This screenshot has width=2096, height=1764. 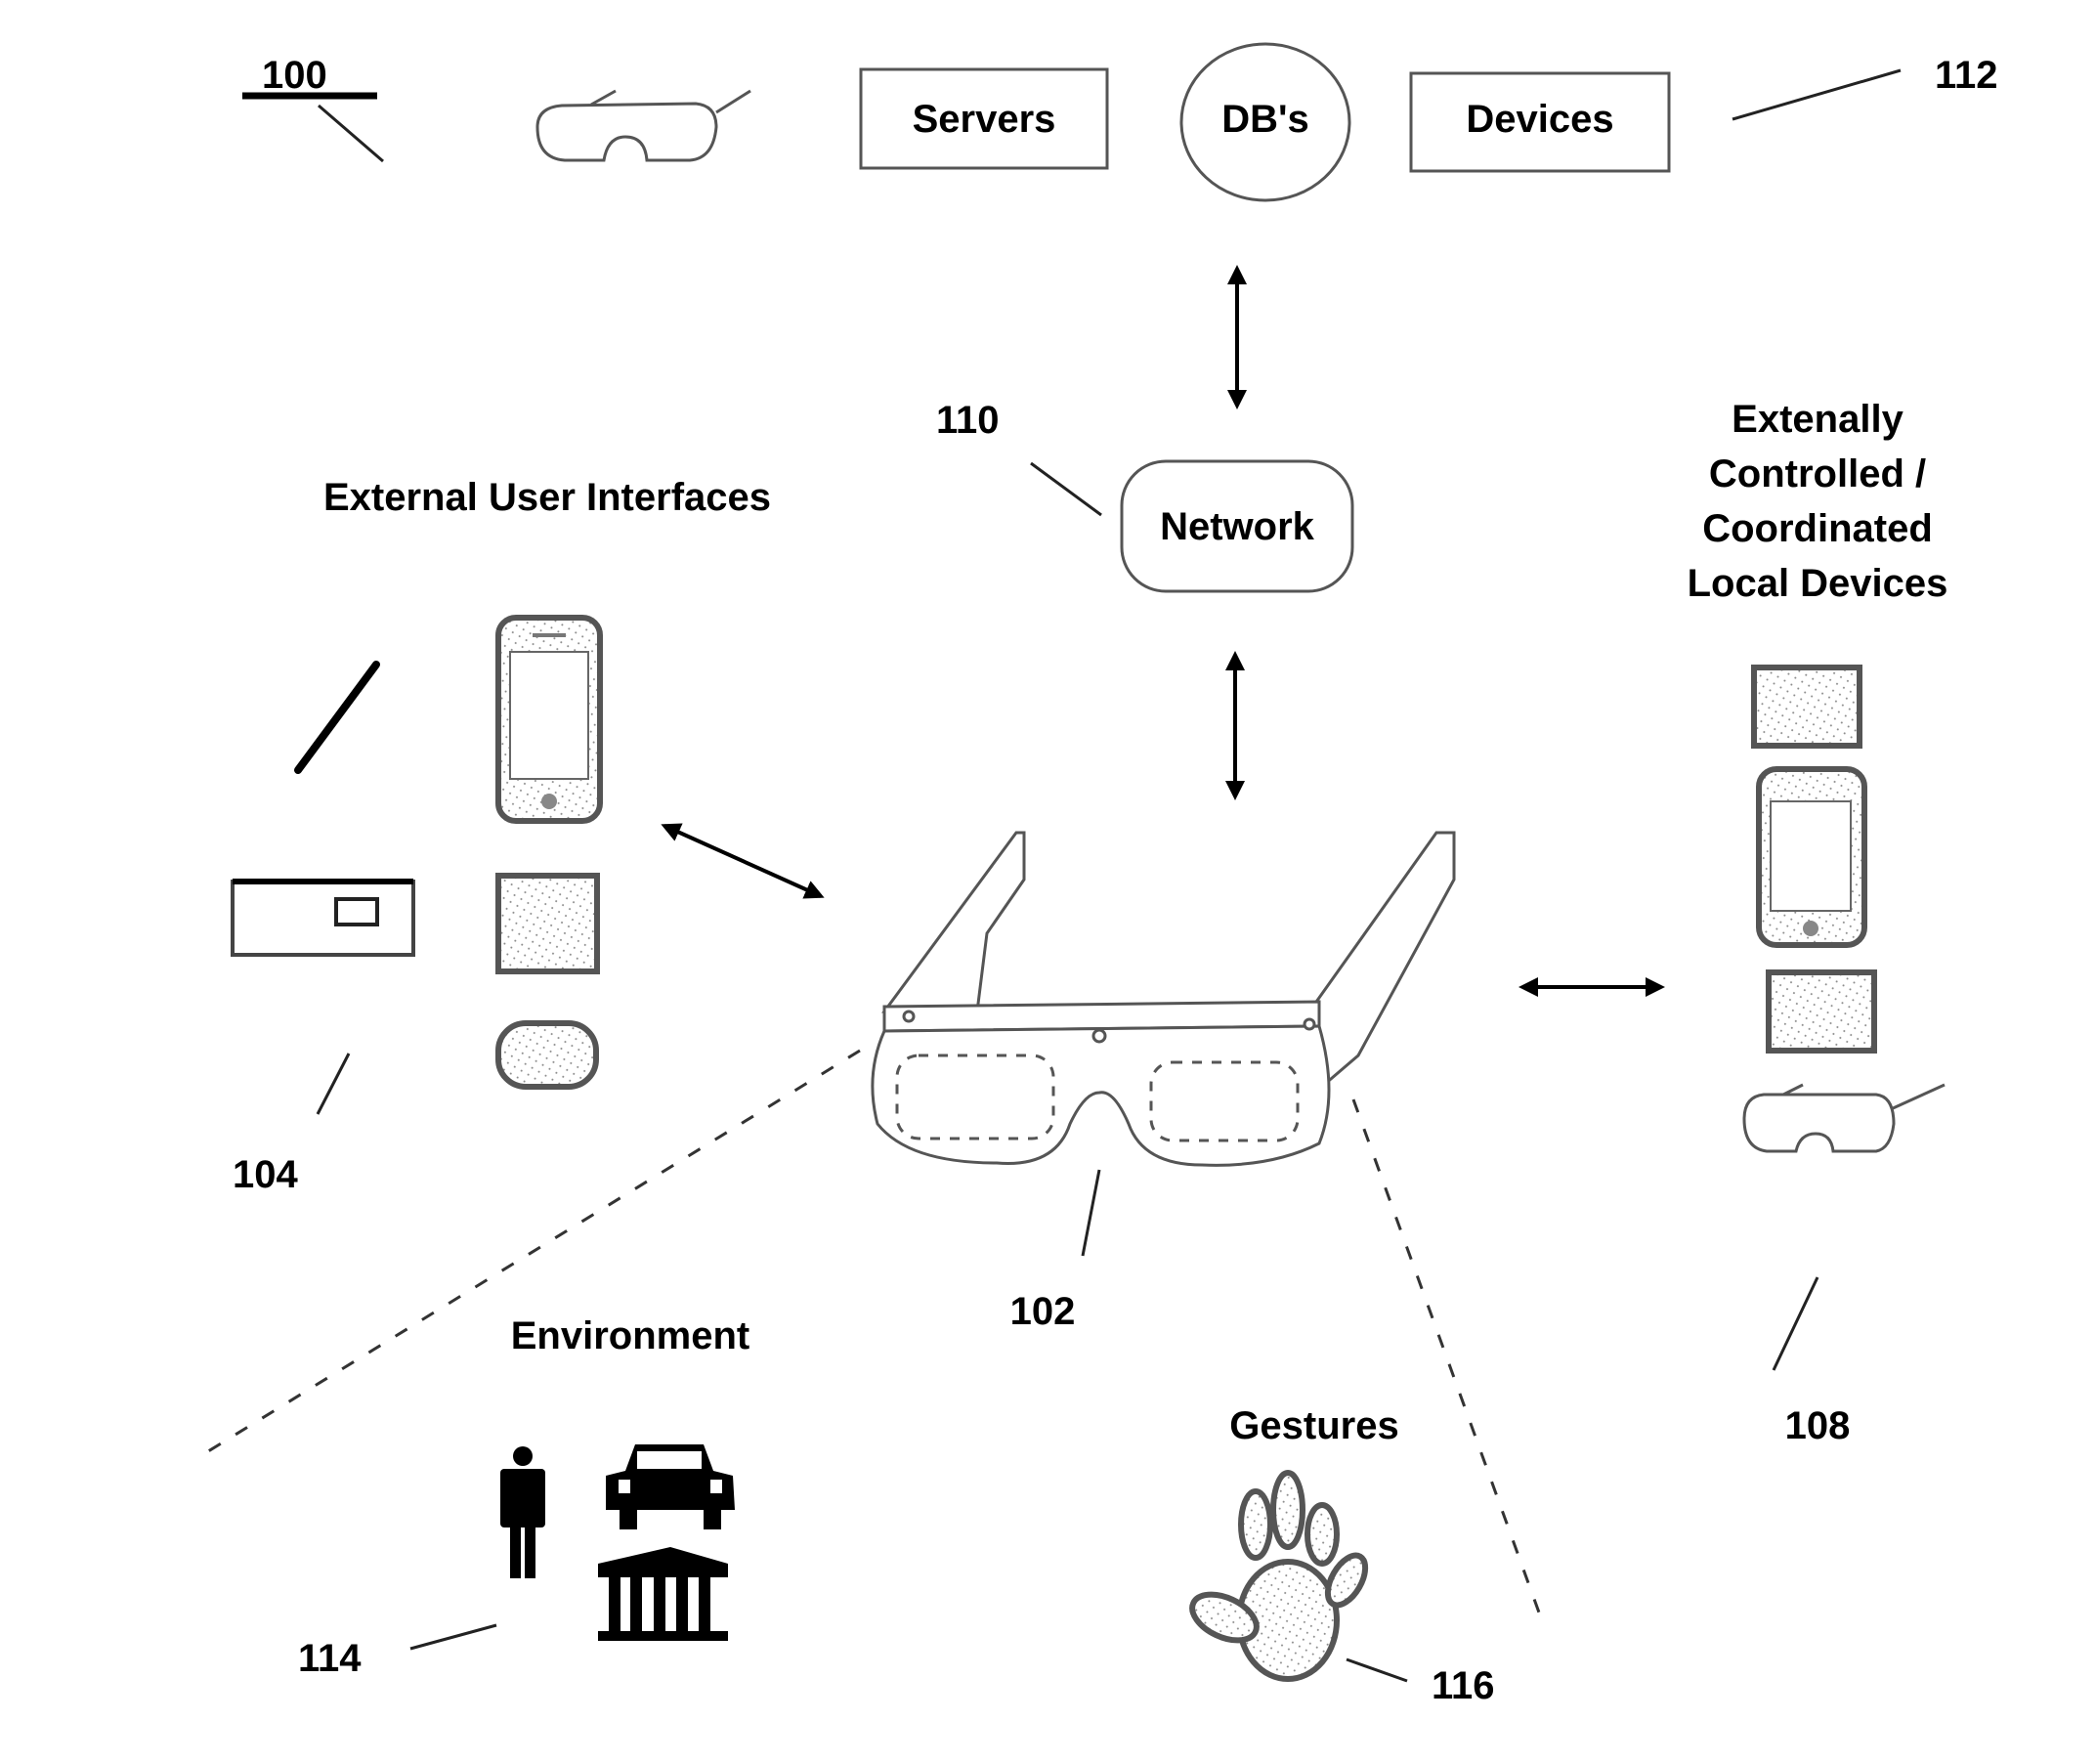 I want to click on arrow-ui-glasses, so click(x=743, y=861).